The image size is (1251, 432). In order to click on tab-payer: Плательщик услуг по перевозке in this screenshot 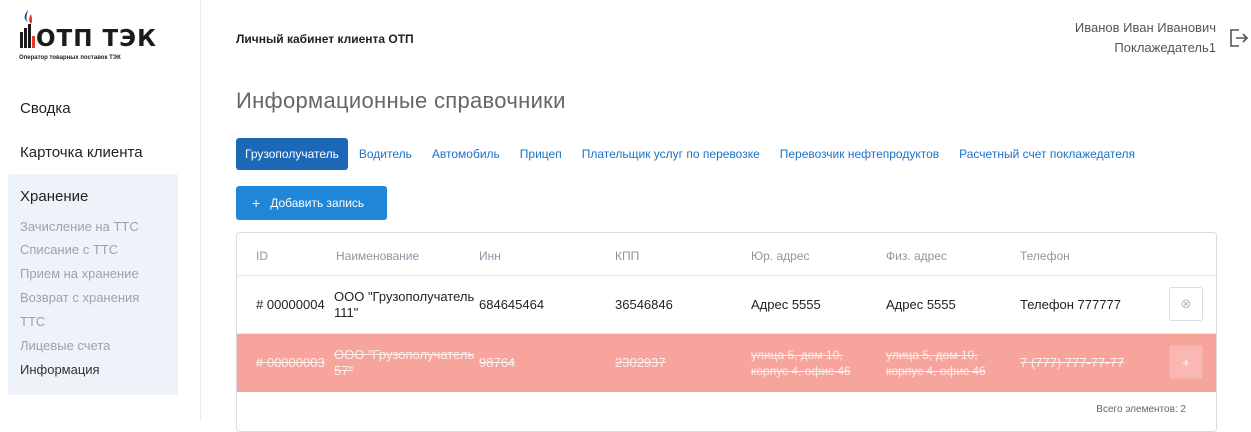, I will do `click(671, 154)`.